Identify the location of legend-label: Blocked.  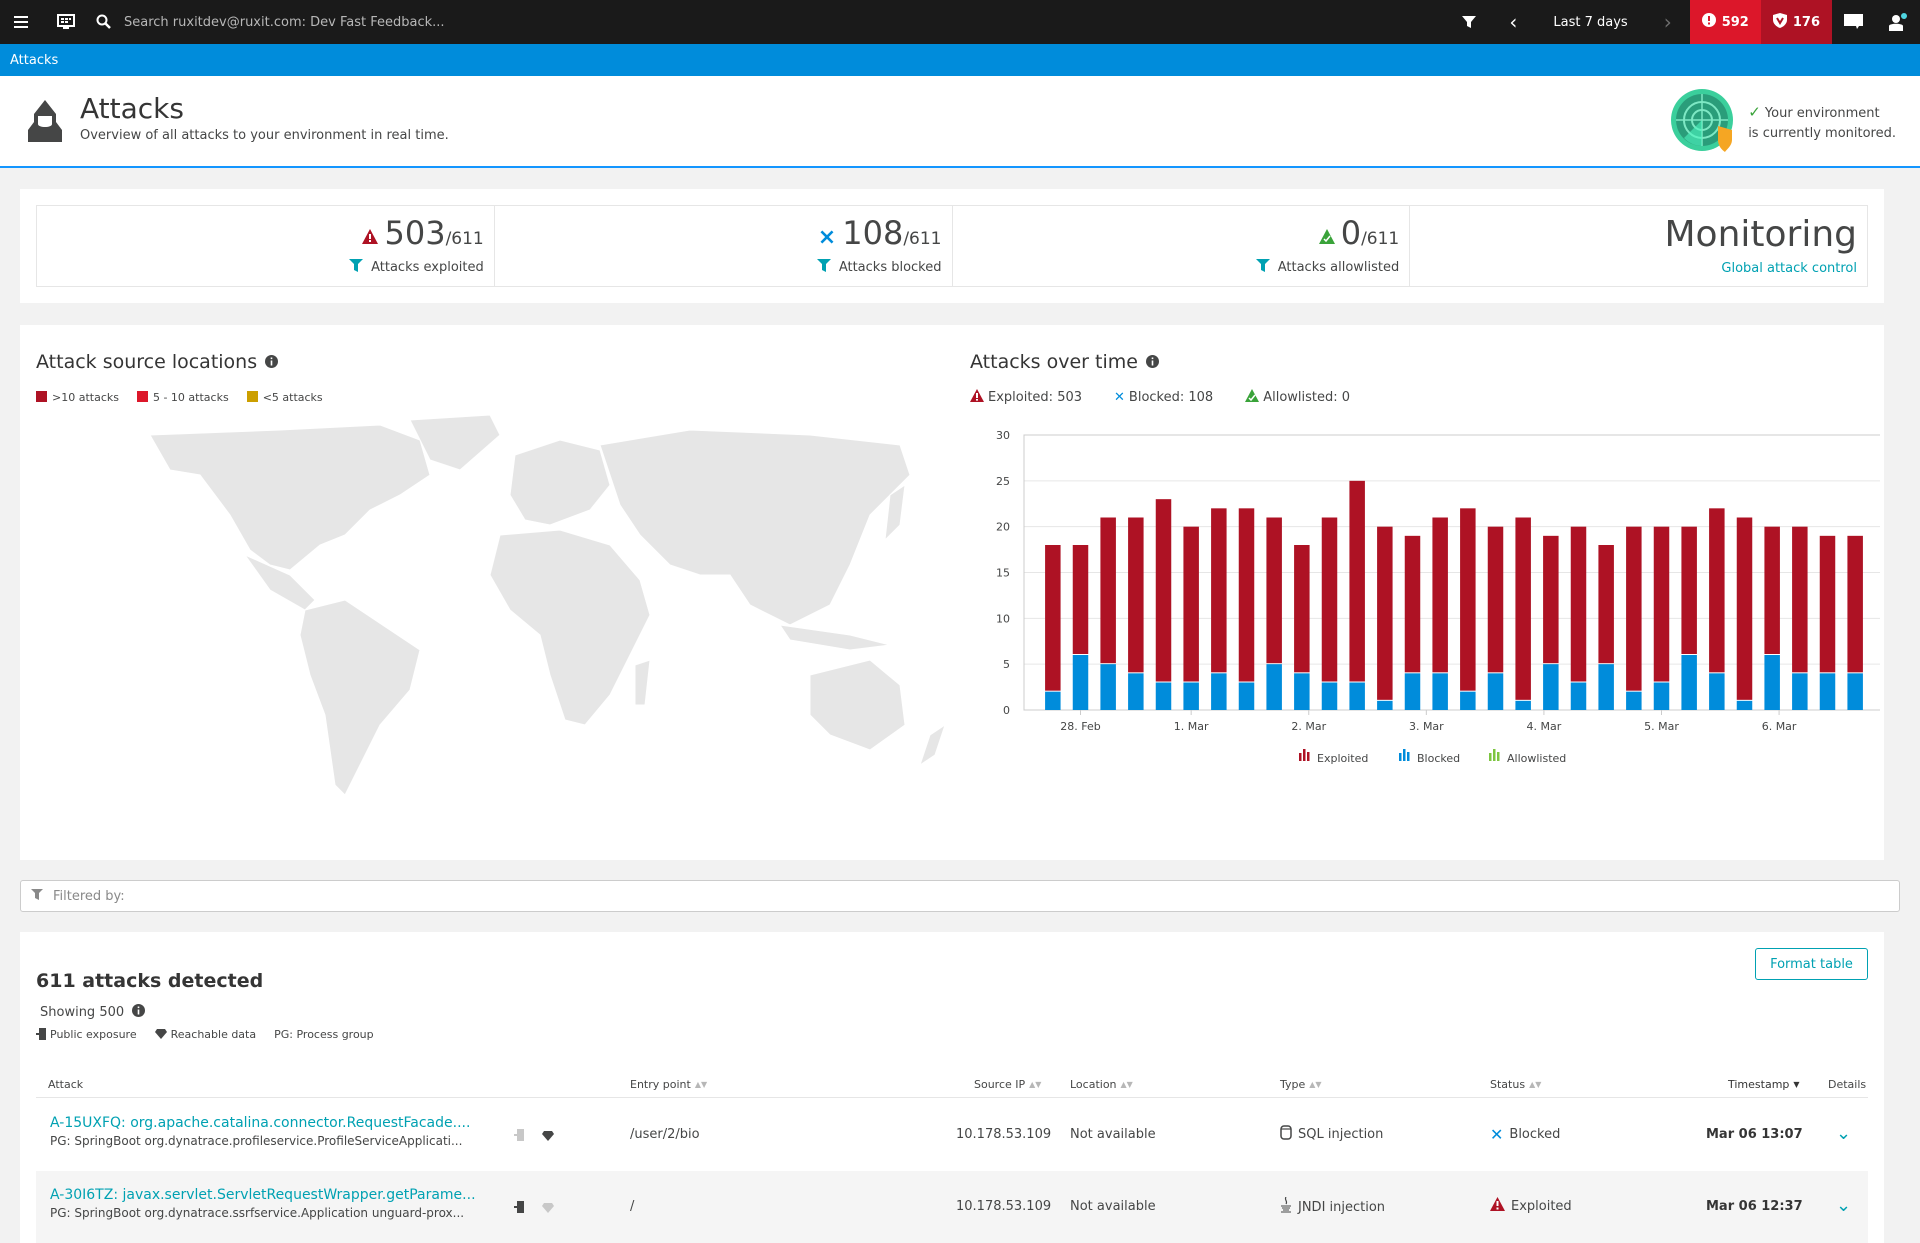
(1438, 758).